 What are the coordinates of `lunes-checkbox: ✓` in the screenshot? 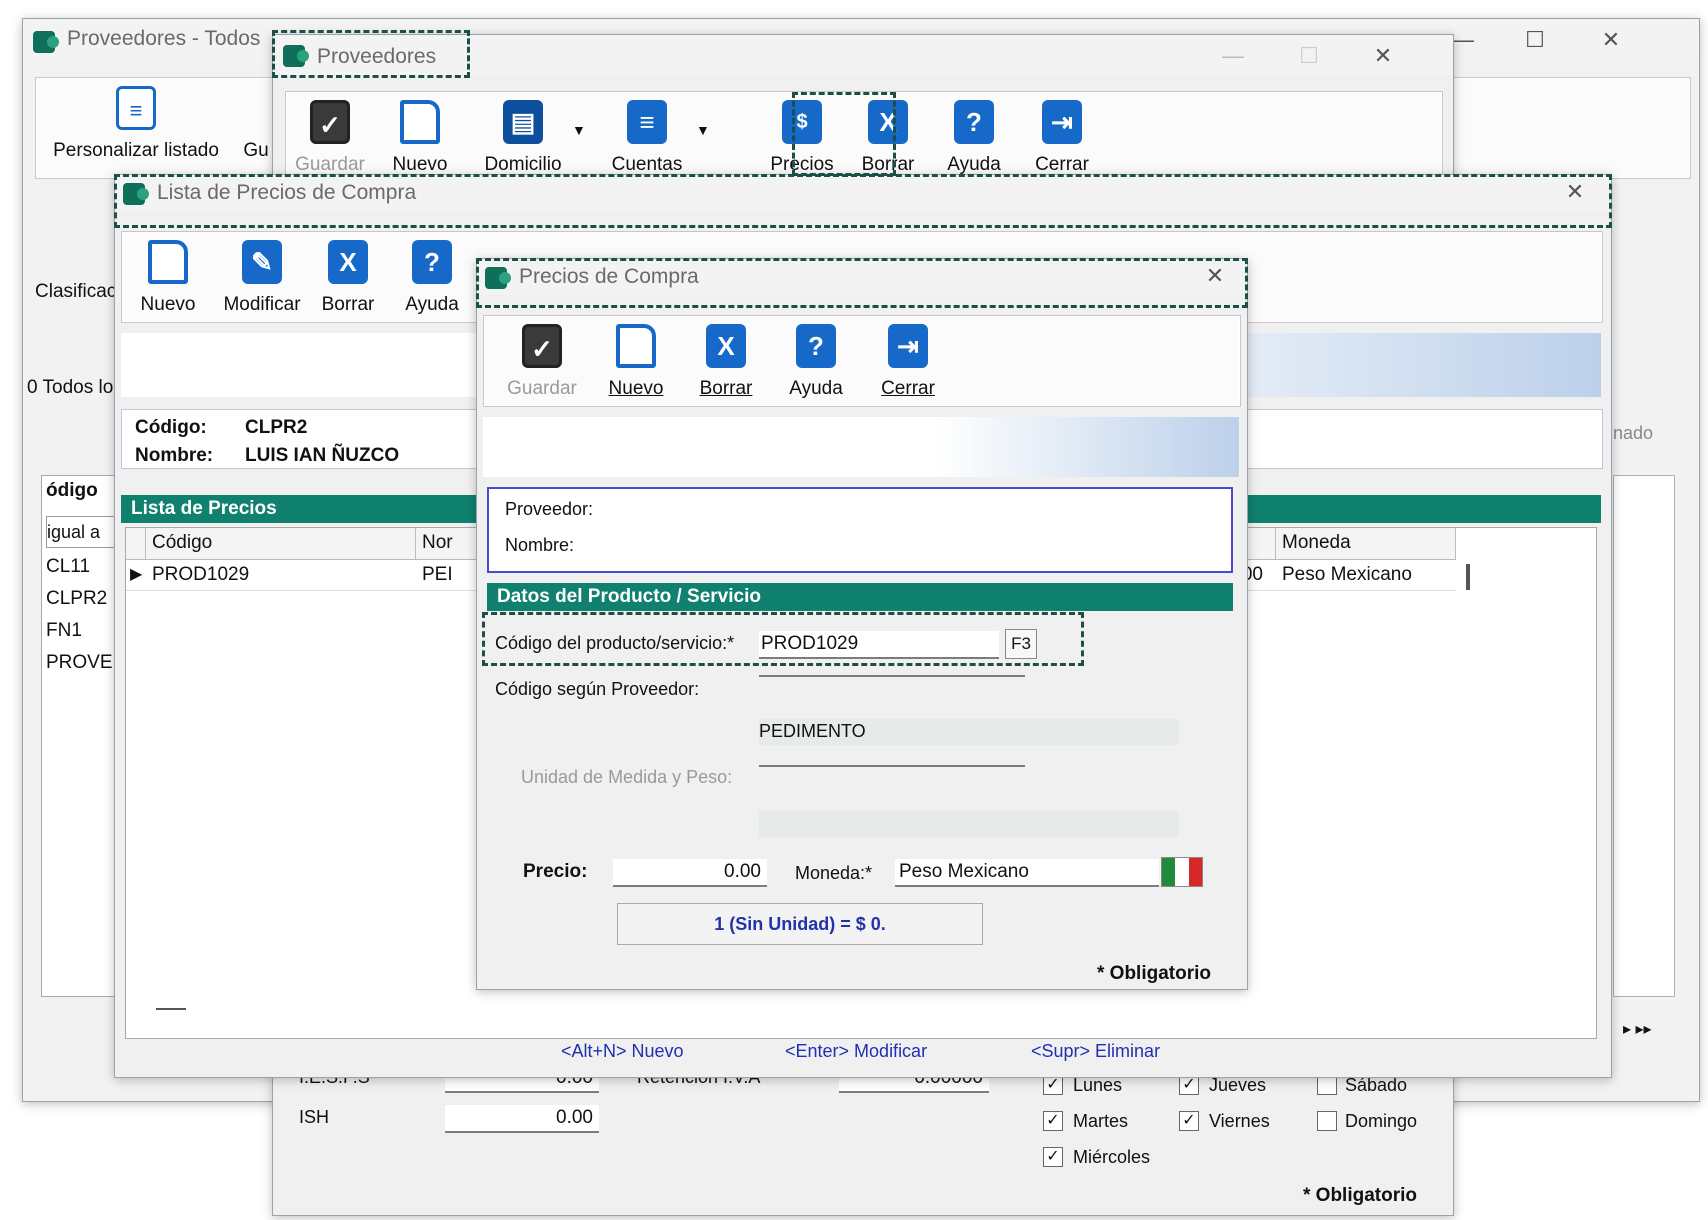 It's located at (1053, 1085).